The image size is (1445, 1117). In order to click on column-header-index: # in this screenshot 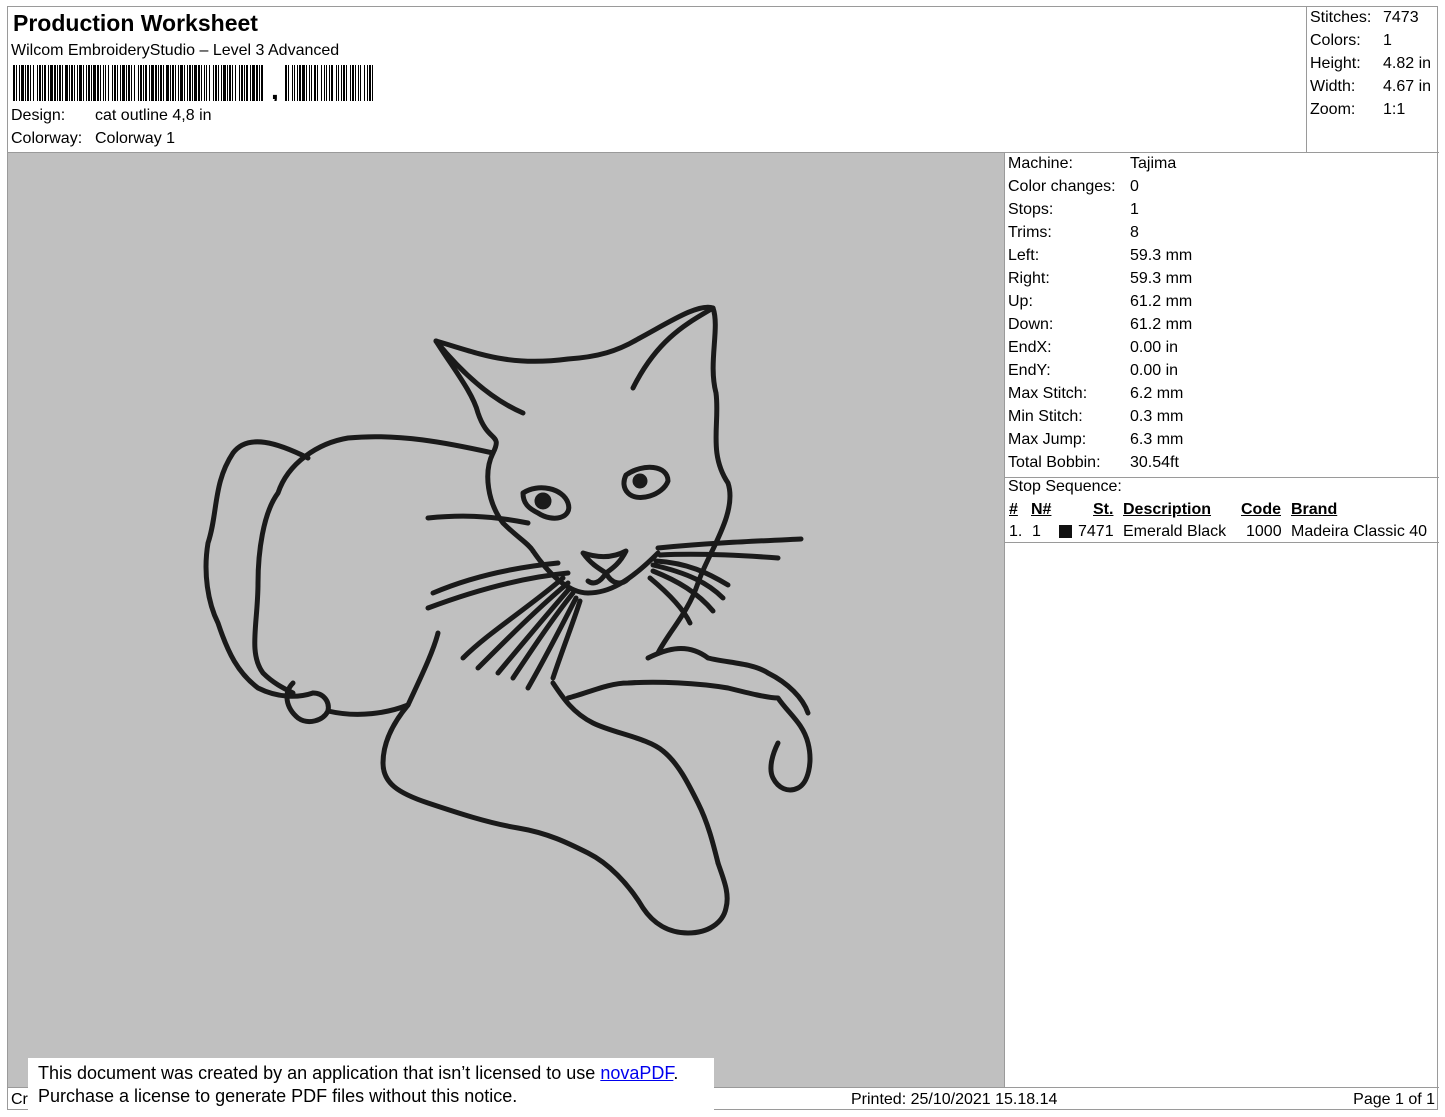, I will do `click(1013, 509)`.